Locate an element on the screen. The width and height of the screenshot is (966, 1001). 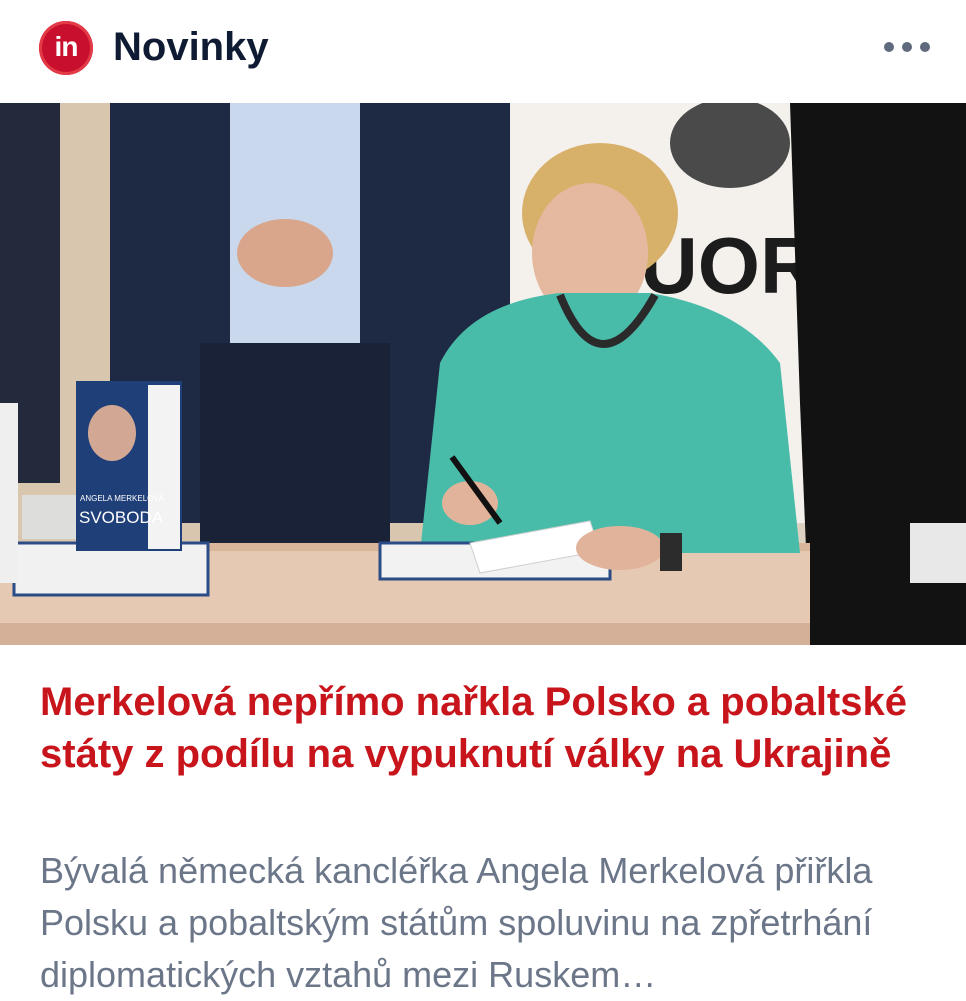
logo-text: in is located at coordinates (66, 46).